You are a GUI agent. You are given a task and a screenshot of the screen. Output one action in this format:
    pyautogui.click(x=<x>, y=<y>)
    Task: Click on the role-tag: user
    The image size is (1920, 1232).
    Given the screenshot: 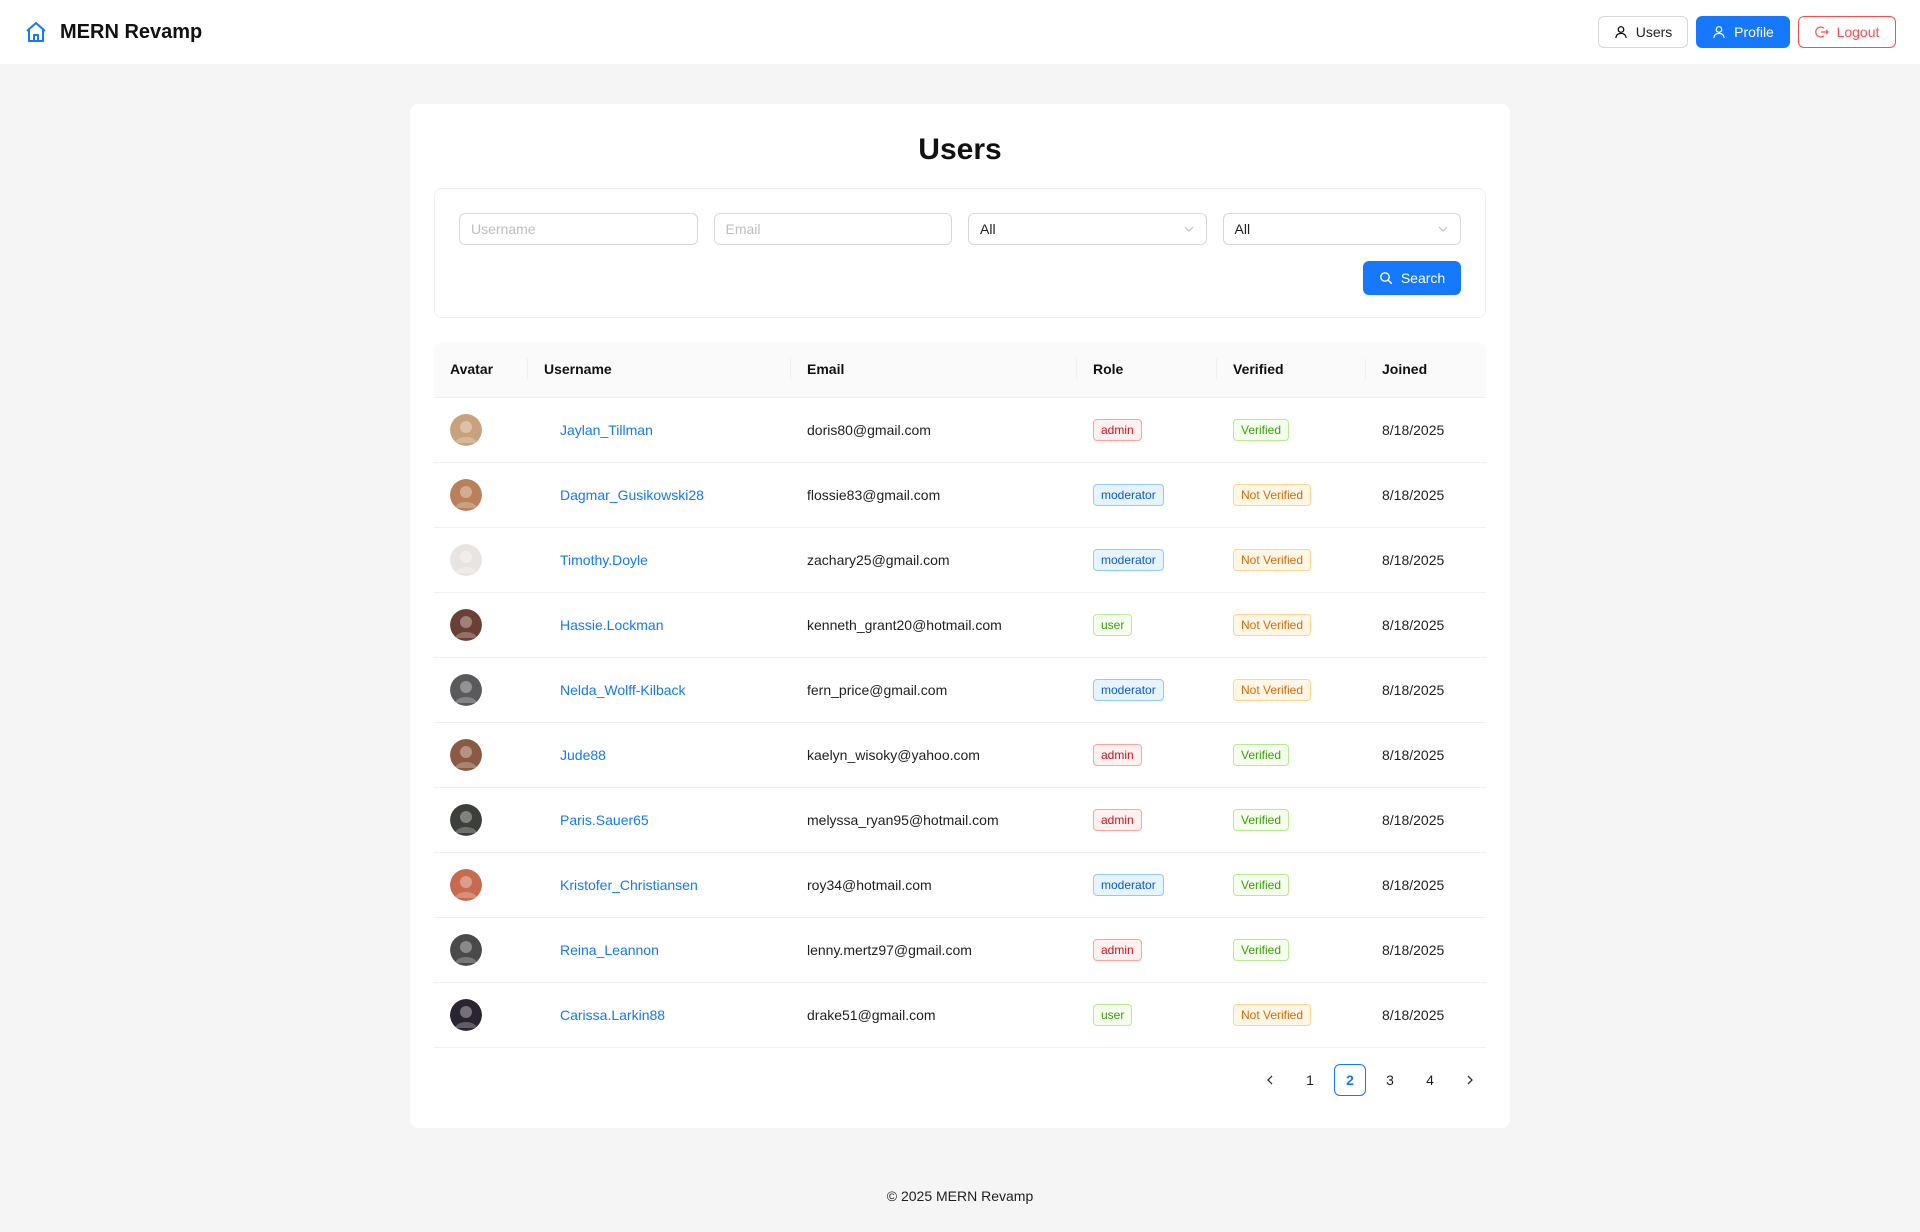 What is the action you would take?
    pyautogui.click(x=1113, y=624)
    